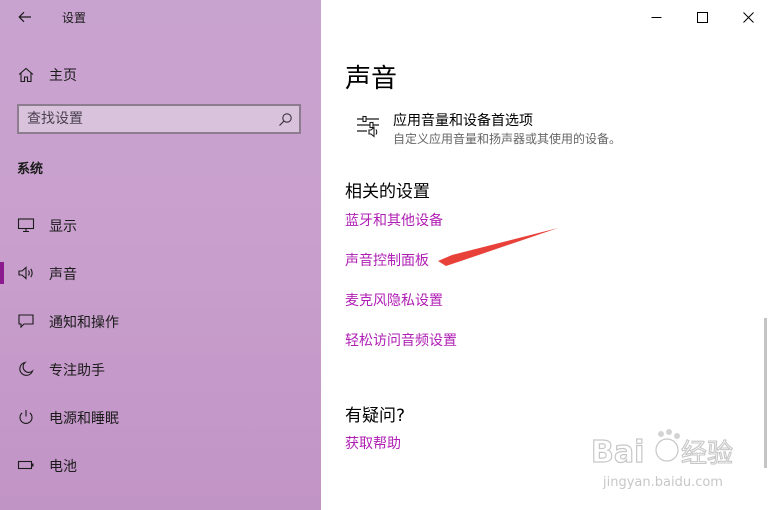 The height and width of the screenshot is (510, 771). What do you see at coordinates (160, 321) in the screenshot?
I see `sidebar-item-notifications: 通知和操作` at bounding box center [160, 321].